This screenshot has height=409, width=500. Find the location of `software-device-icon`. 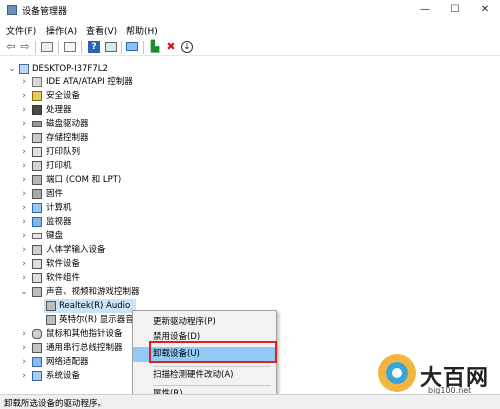

software-device-icon is located at coordinates (37, 264).